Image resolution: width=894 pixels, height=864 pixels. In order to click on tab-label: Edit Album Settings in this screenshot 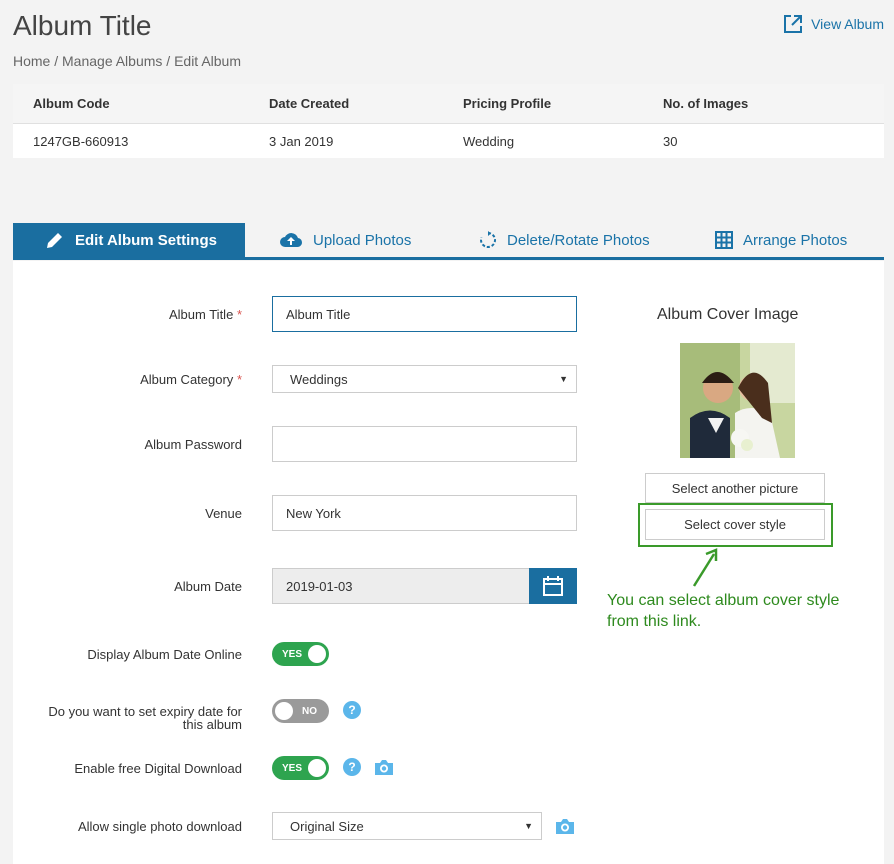, I will do `click(146, 240)`.